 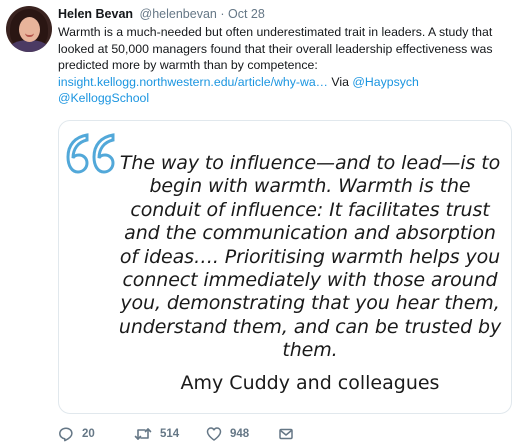 I want to click on tweet-actions: 20 514 948, so click(x=176, y=434).